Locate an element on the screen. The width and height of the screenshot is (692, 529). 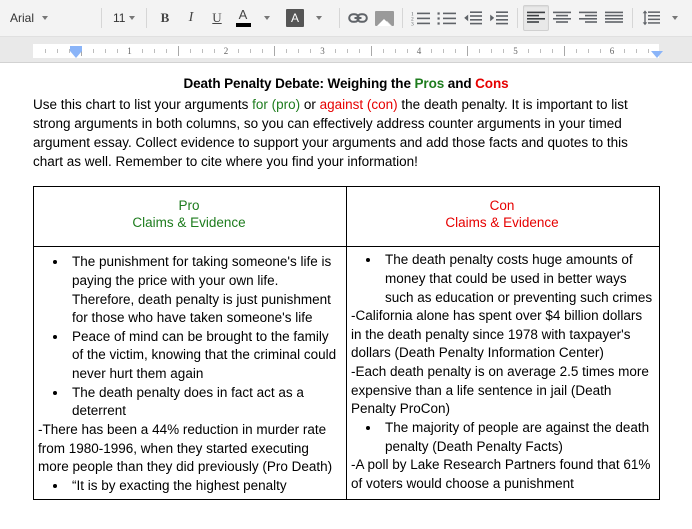
ruler-bar: 1 2 3 4 5 6 is located at coordinates (346, 50).